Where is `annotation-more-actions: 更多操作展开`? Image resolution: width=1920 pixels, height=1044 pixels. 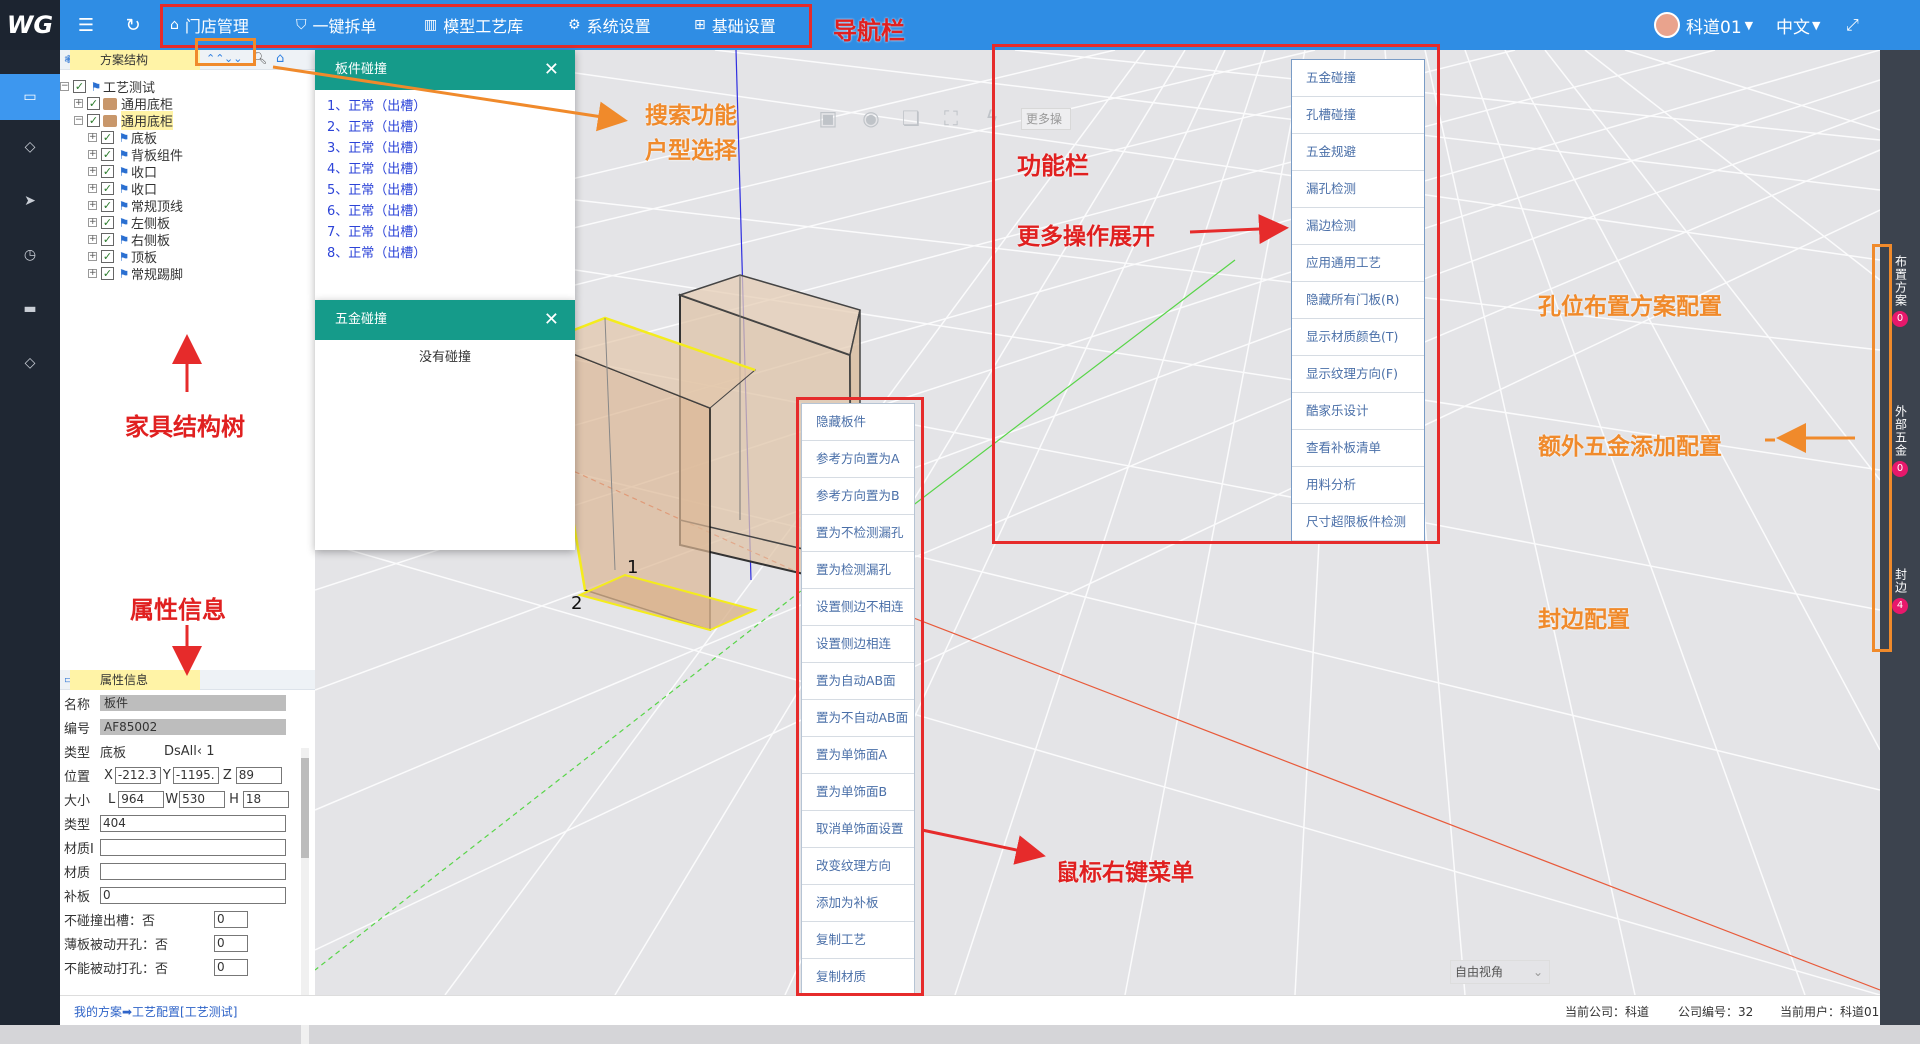
annotation-more-actions: 更多操作展开 is located at coordinates (1086, 237).